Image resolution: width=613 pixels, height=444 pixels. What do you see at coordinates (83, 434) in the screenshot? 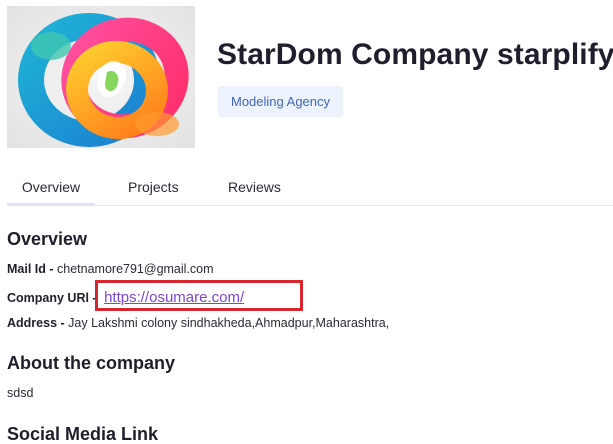
I see `social-heading: Social Media Link` at bounding box center [83, 434].